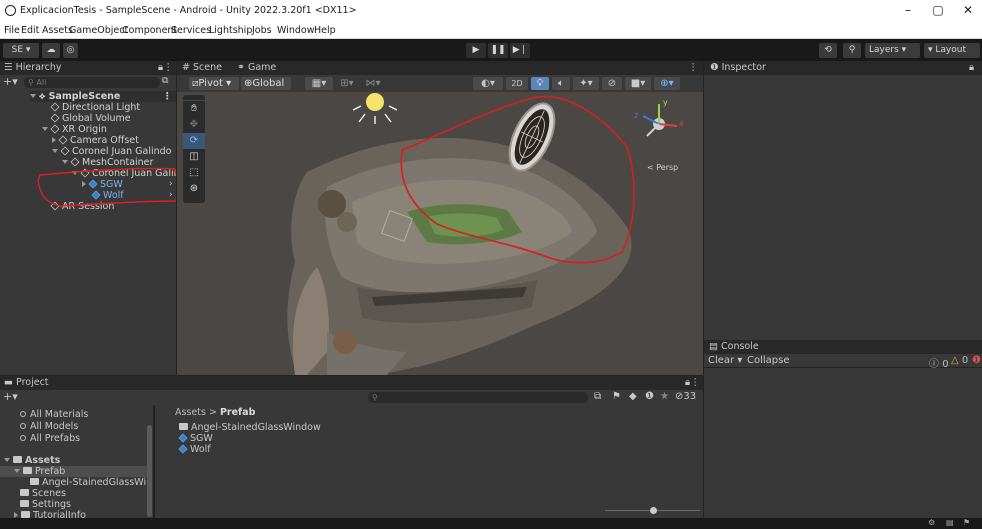 This screenshot has width=982, height=529. I want to click on favorite-all-prefabs: All Prefabs, so click(50, 438).